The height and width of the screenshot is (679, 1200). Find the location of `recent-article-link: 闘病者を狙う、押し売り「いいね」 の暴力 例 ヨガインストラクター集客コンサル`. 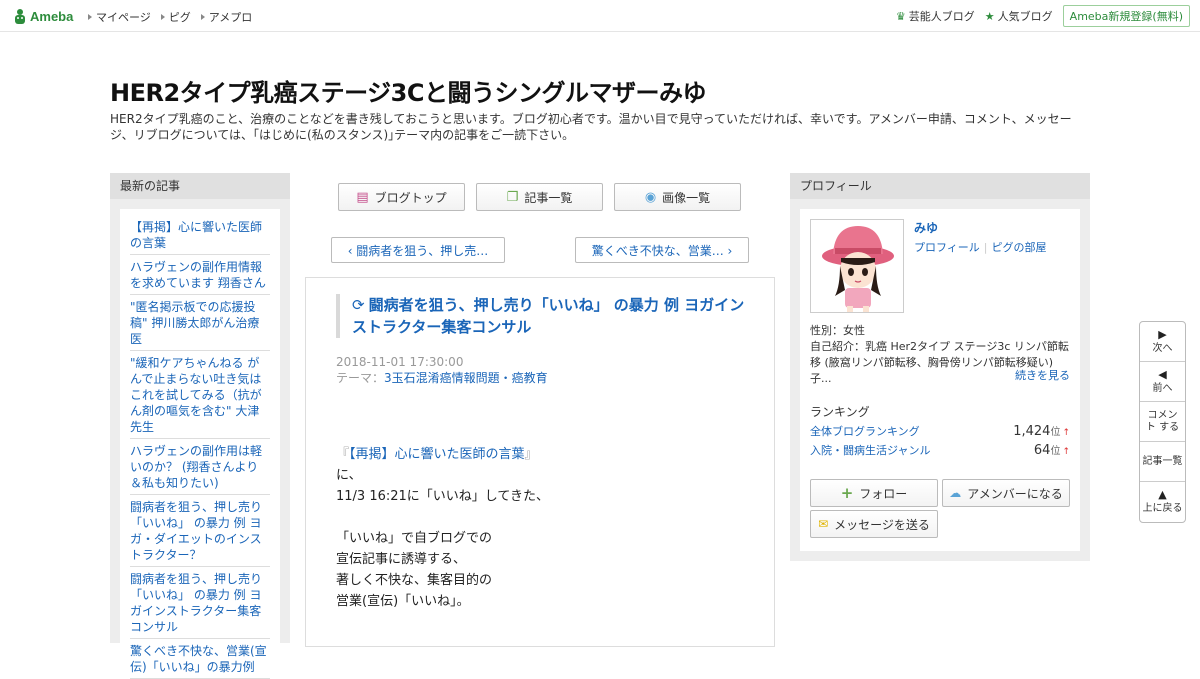

recent-article-link: 闘病者を狙う、押し売り「いいね」 の暴力 例 ヨガインストラクター集客コンサル is located at coordinates (200, 603).